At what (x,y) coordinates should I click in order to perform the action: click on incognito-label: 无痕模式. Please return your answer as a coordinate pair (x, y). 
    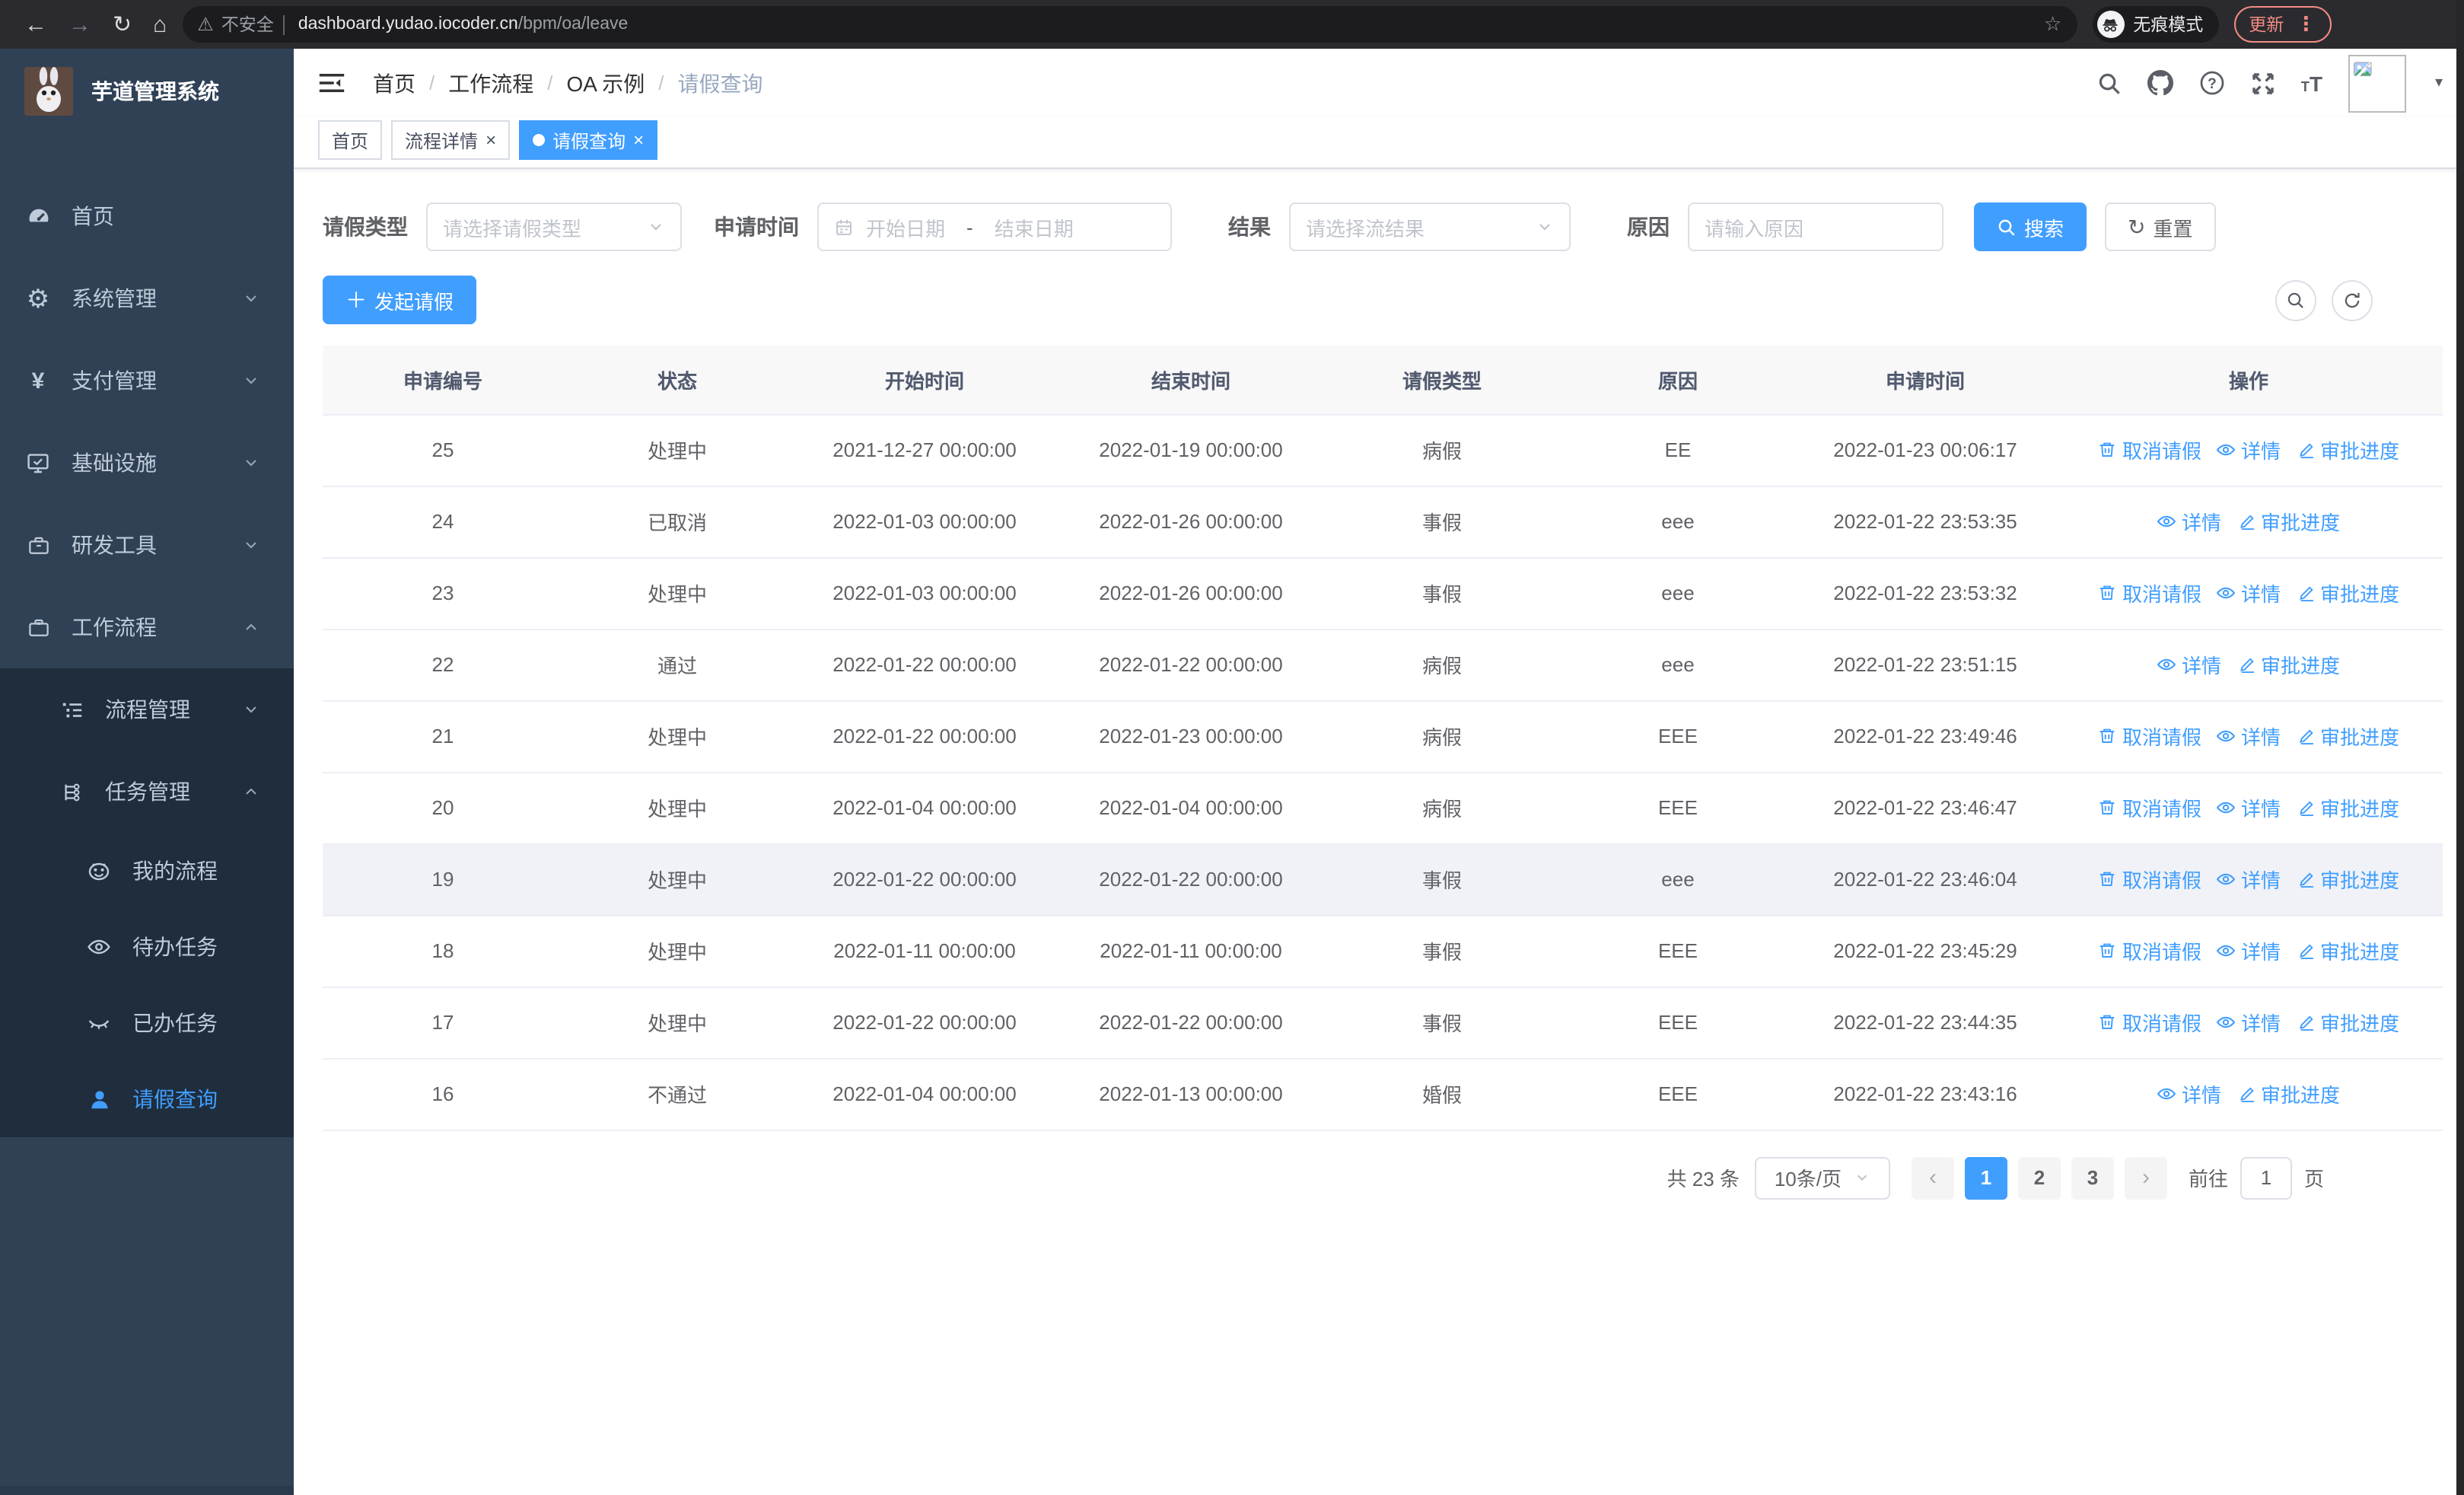
    Looking at the image, I should click on (2168, 26).